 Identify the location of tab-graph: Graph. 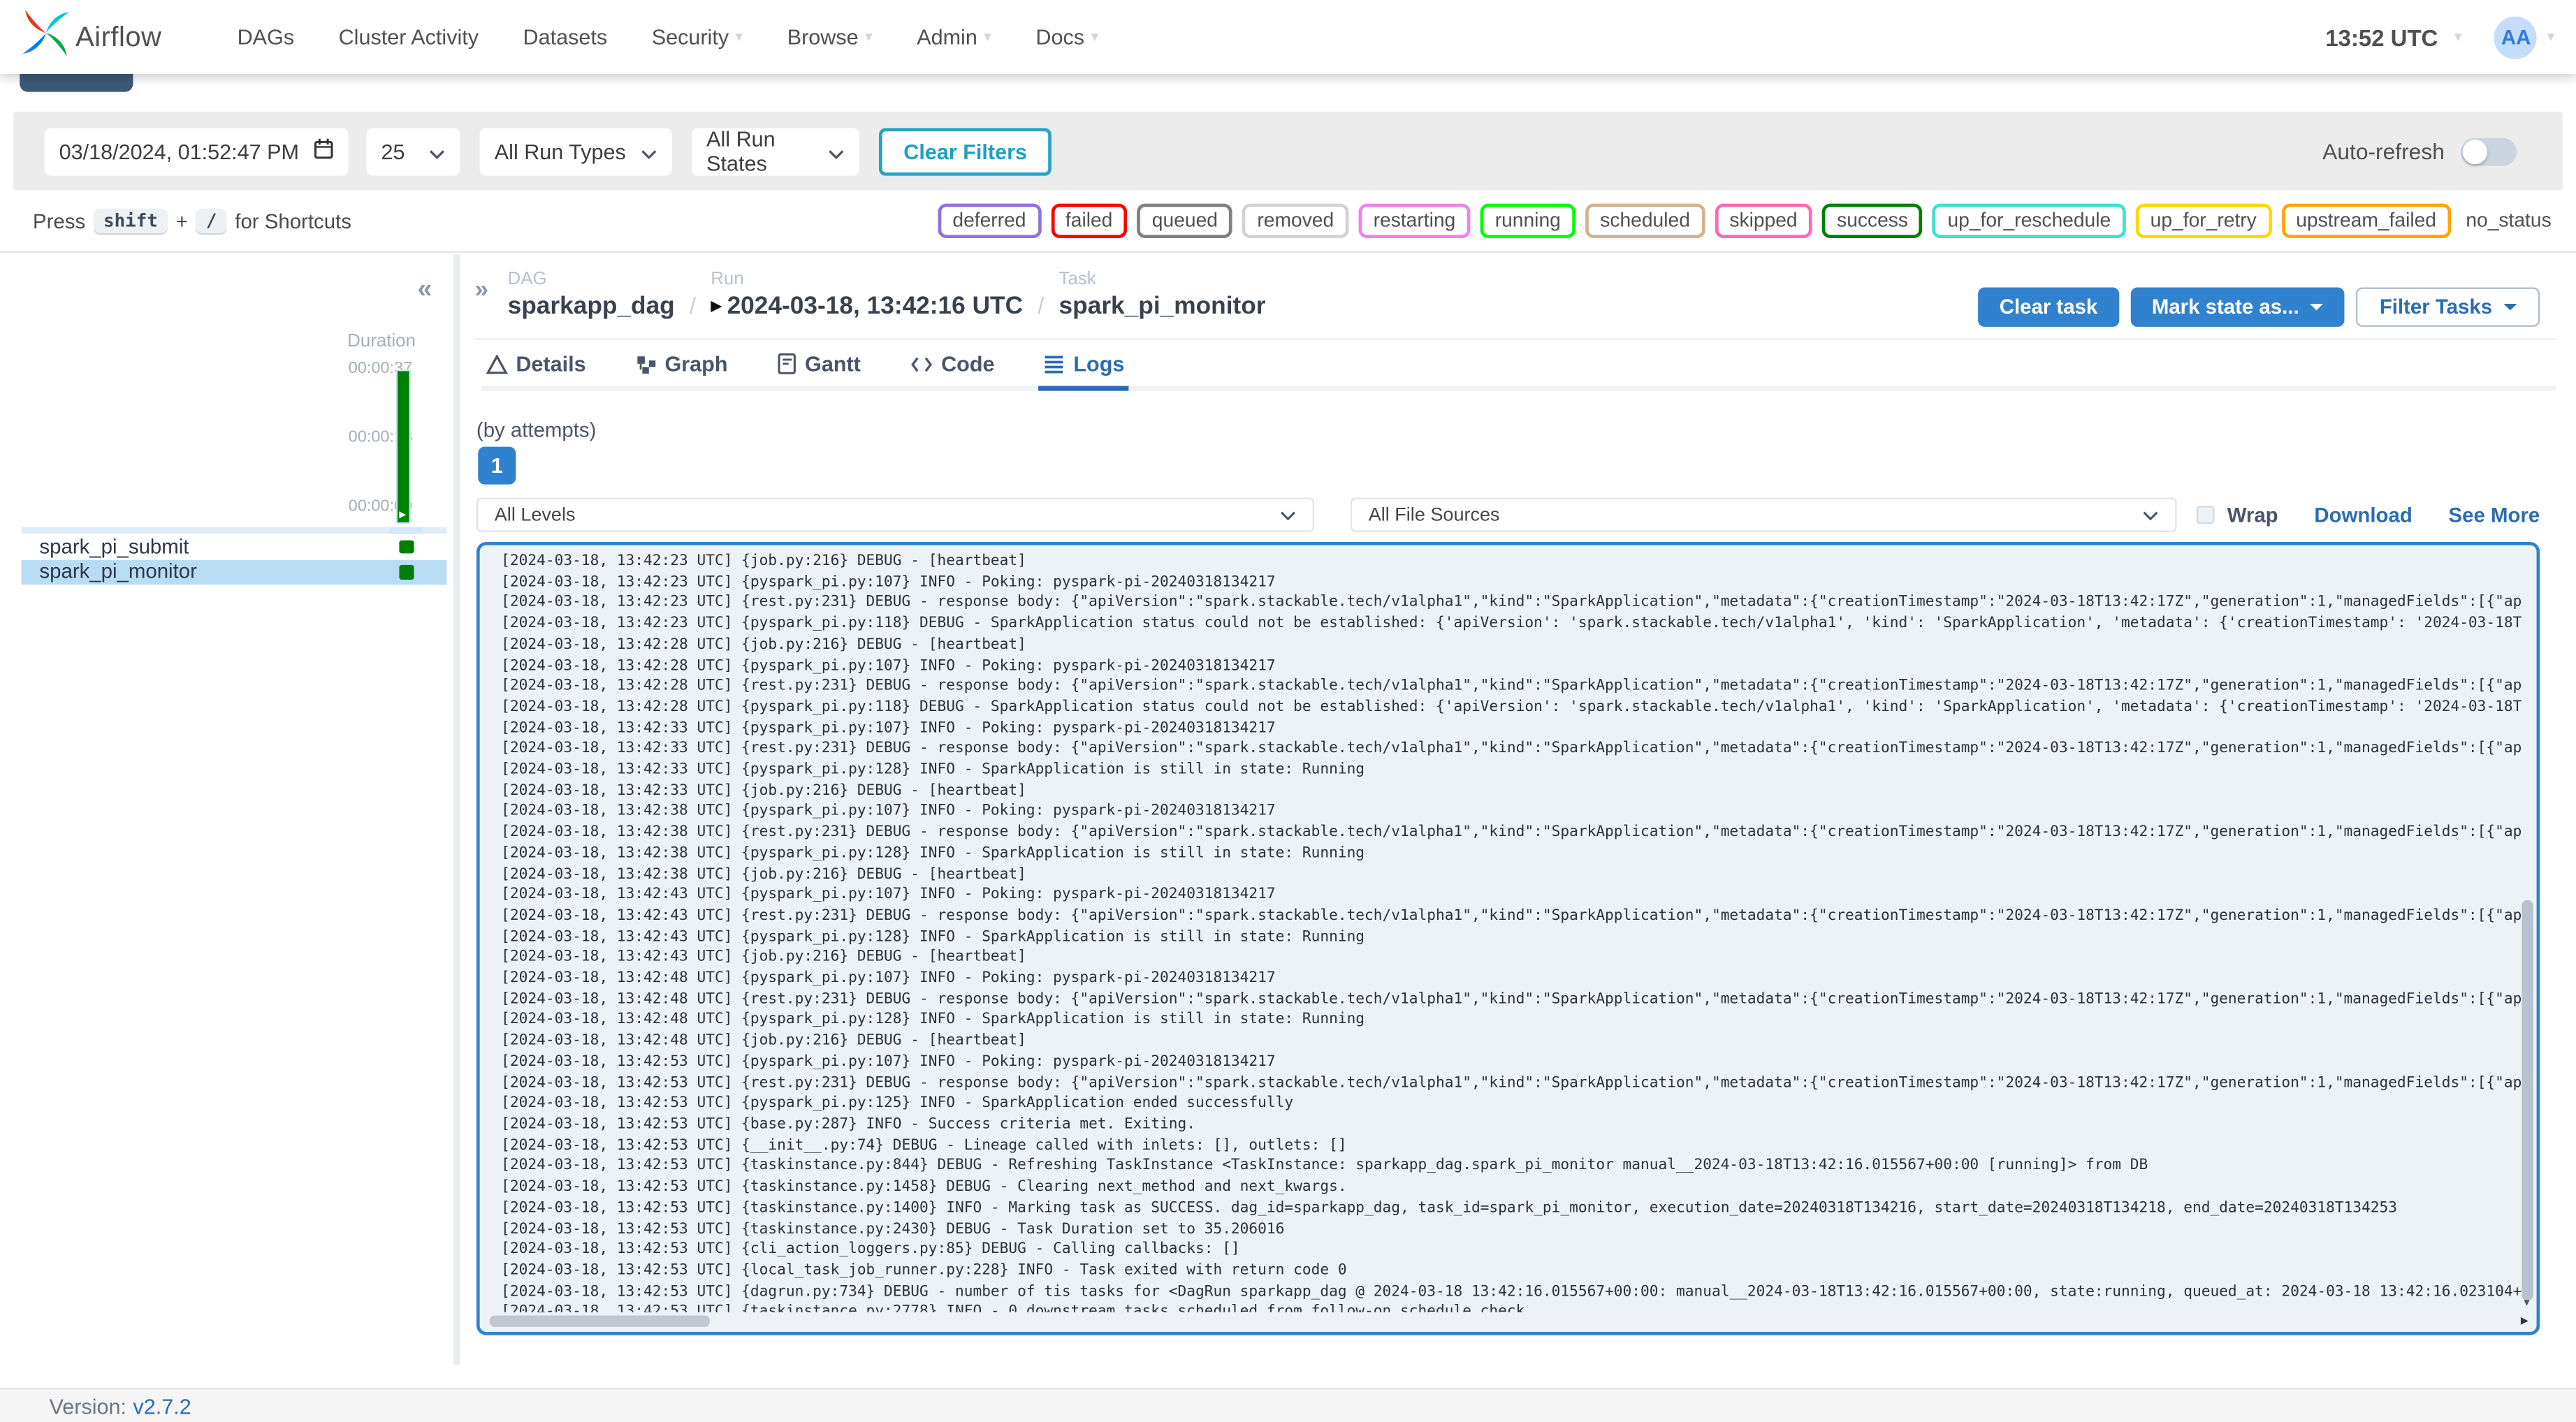
(681, 367).